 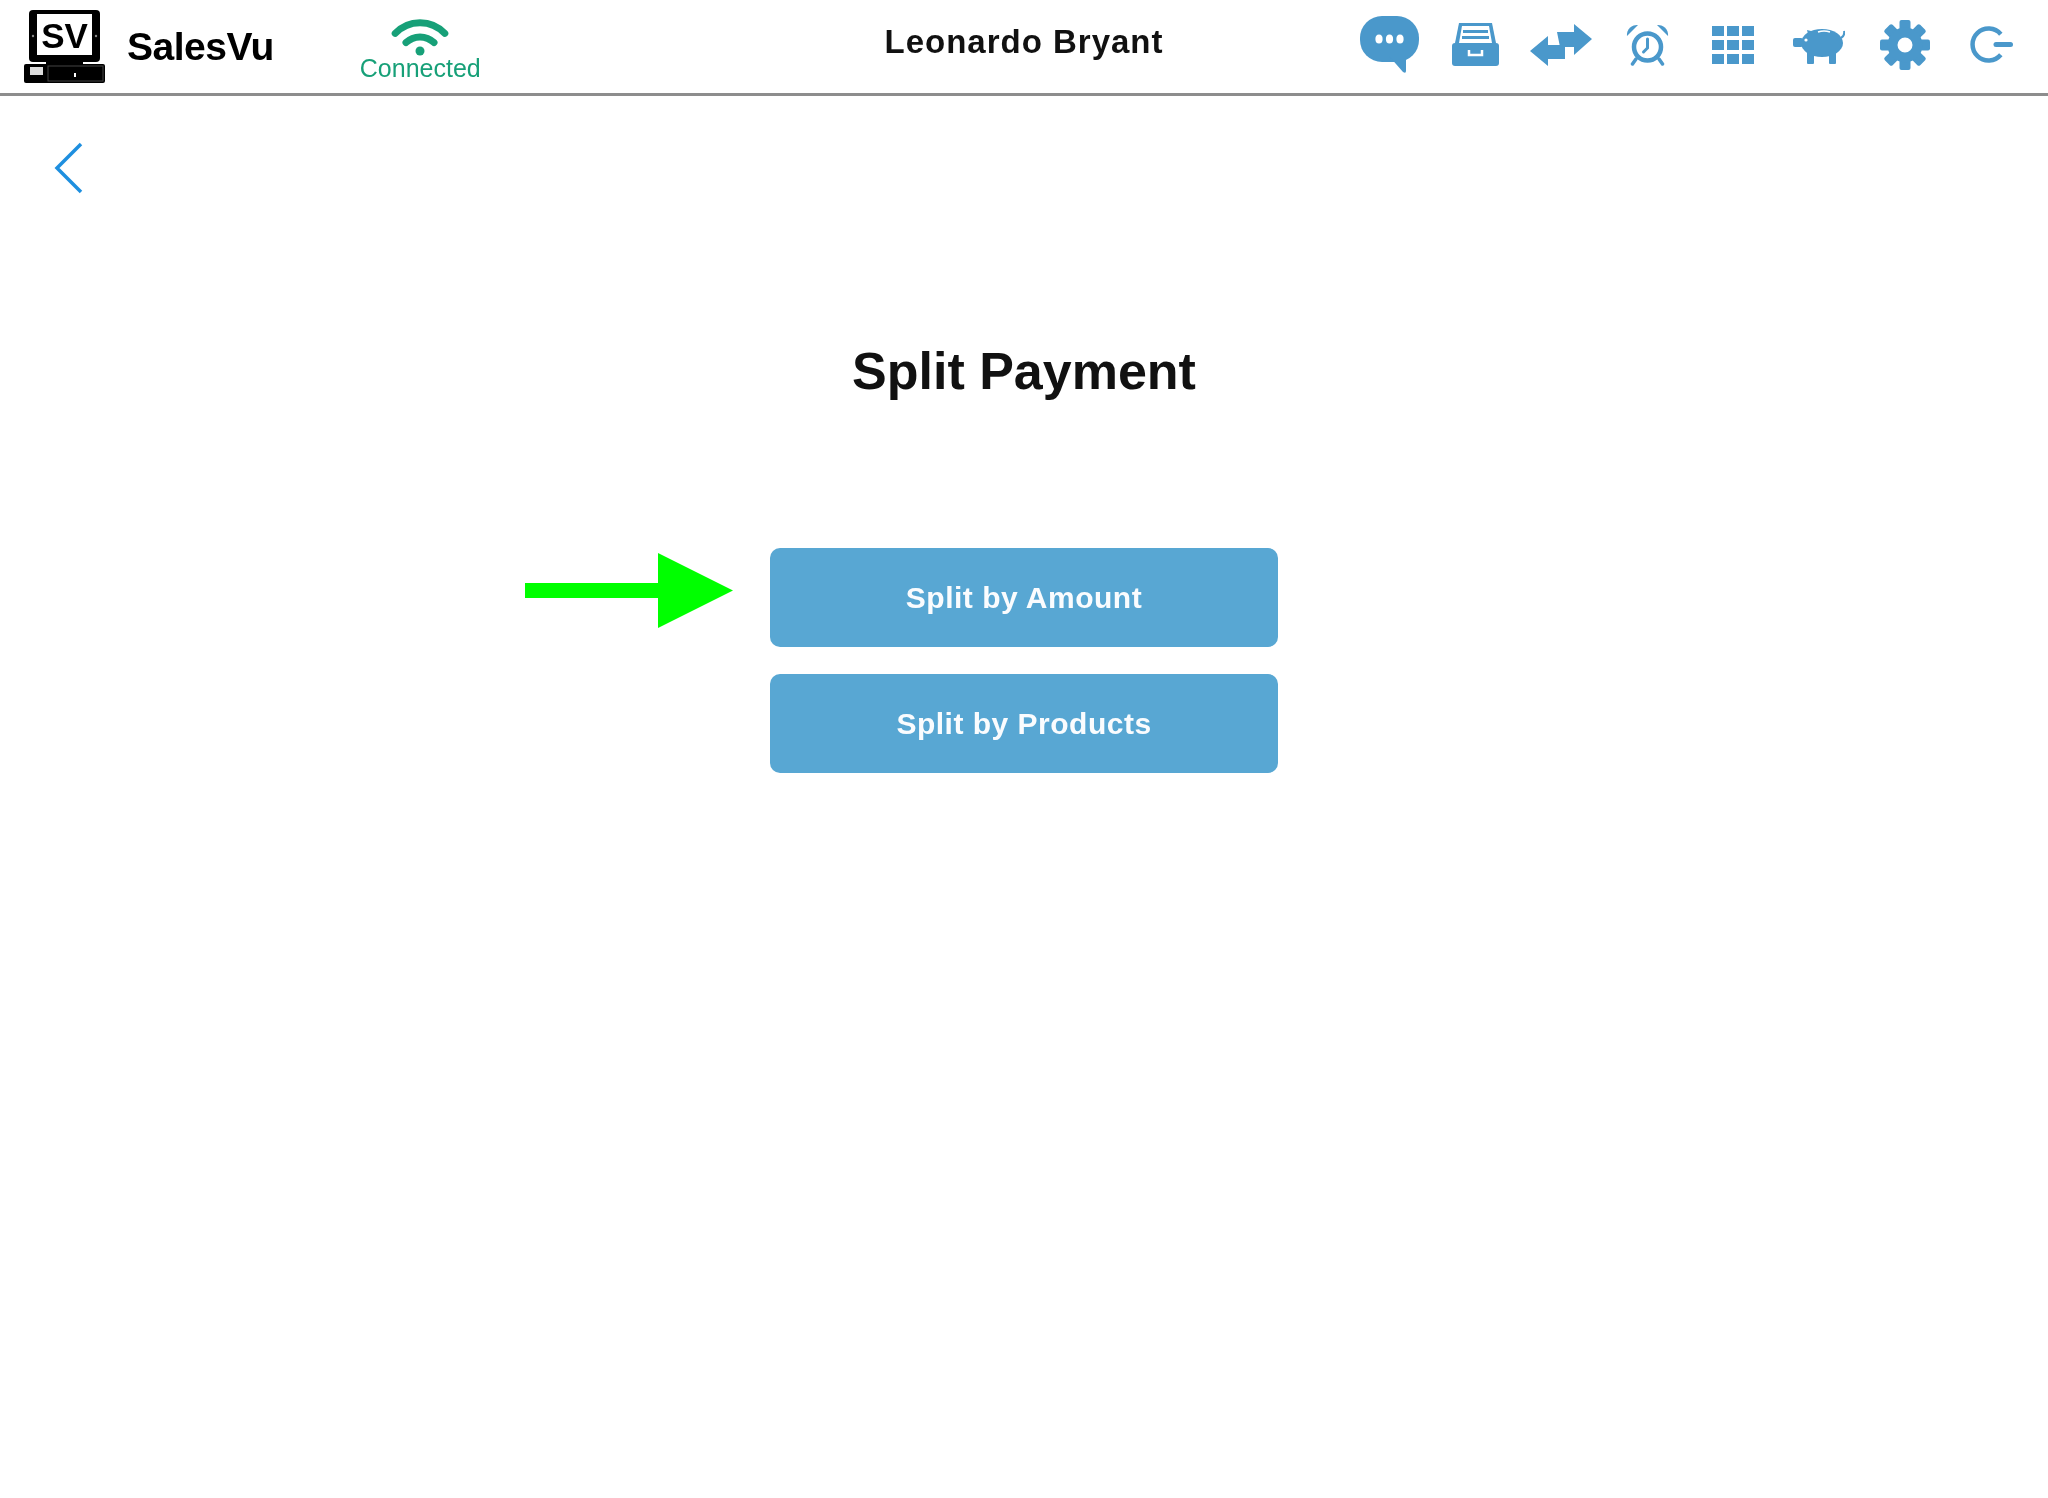 What do you see at coordinates (1389, 44) in the screenshot?
I see `chat-icon` at bounding box center [1389, 44].